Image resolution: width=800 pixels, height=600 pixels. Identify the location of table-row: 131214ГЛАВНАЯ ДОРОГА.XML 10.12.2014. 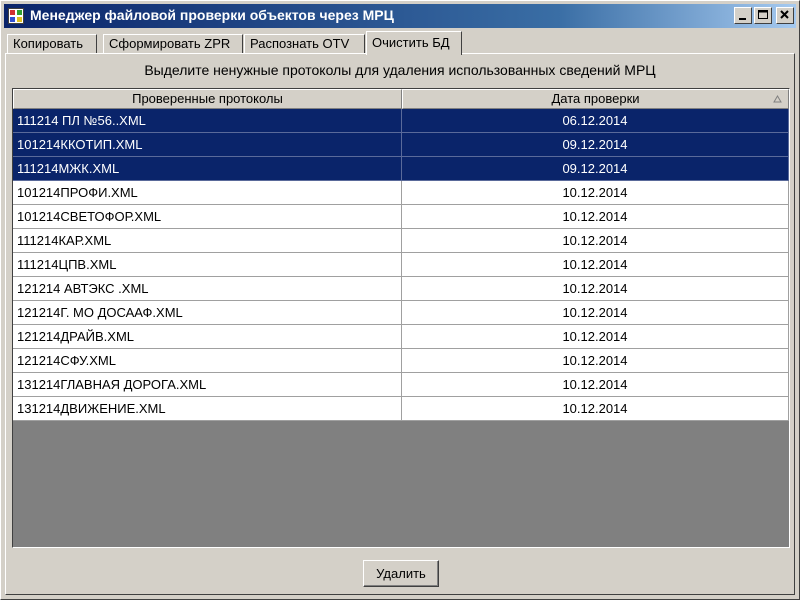
(401, 385).